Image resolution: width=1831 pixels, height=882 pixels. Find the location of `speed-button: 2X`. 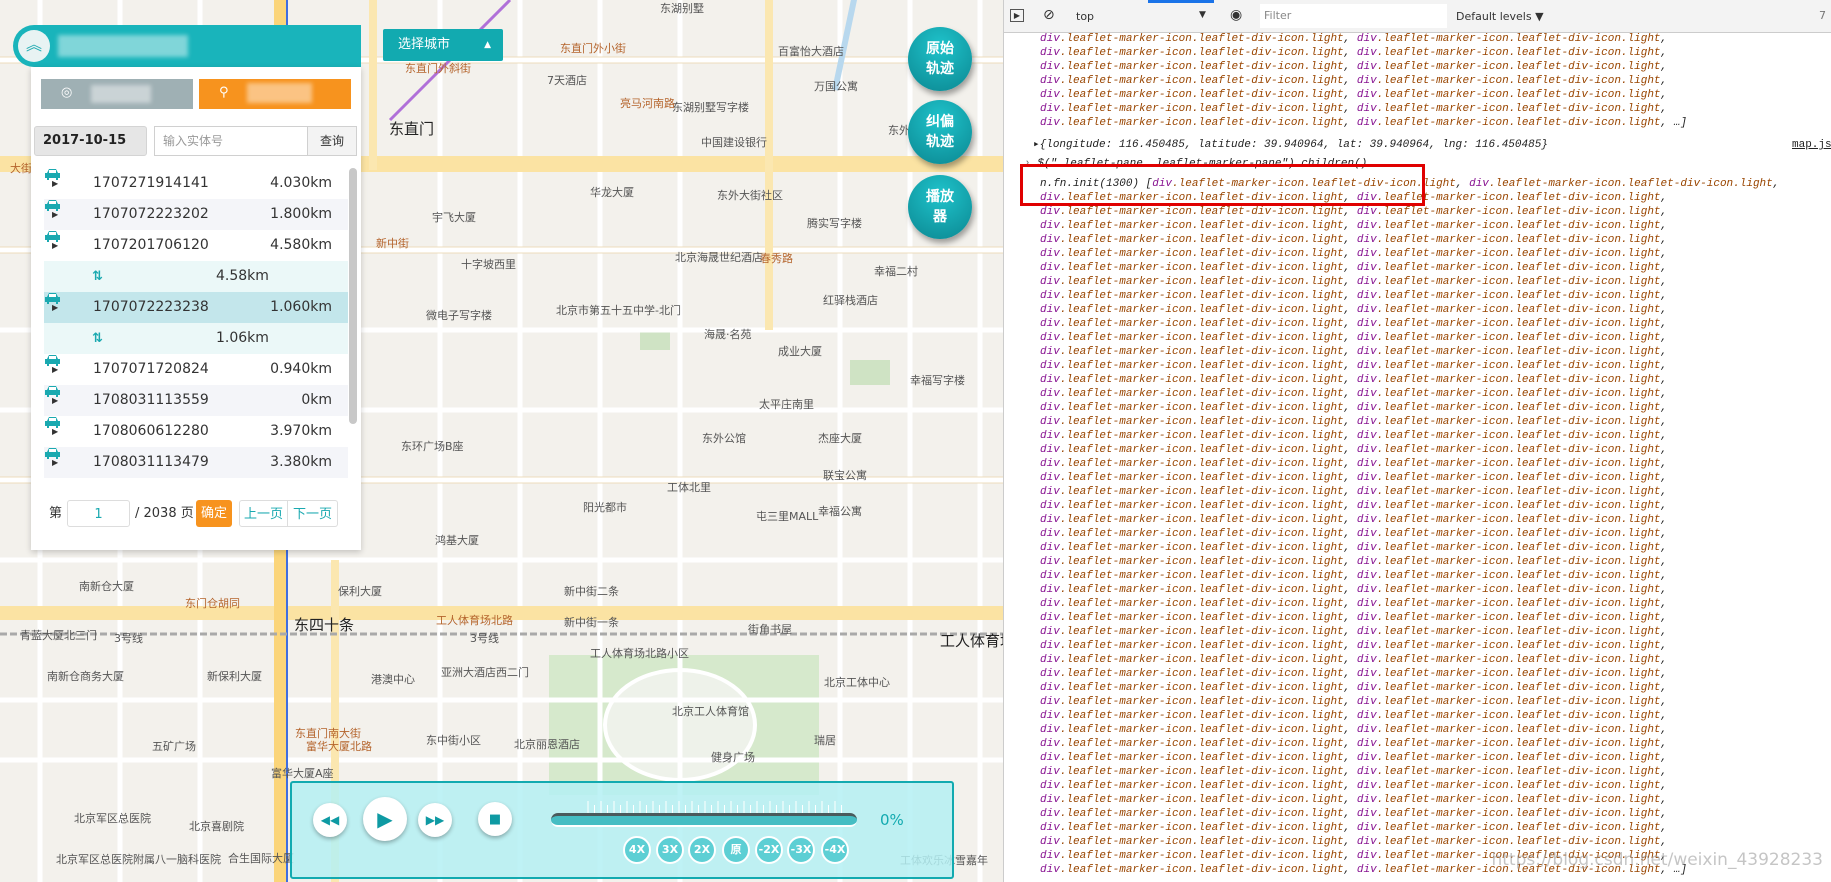

speed-button: 2X is located at coordinates (702, 850).